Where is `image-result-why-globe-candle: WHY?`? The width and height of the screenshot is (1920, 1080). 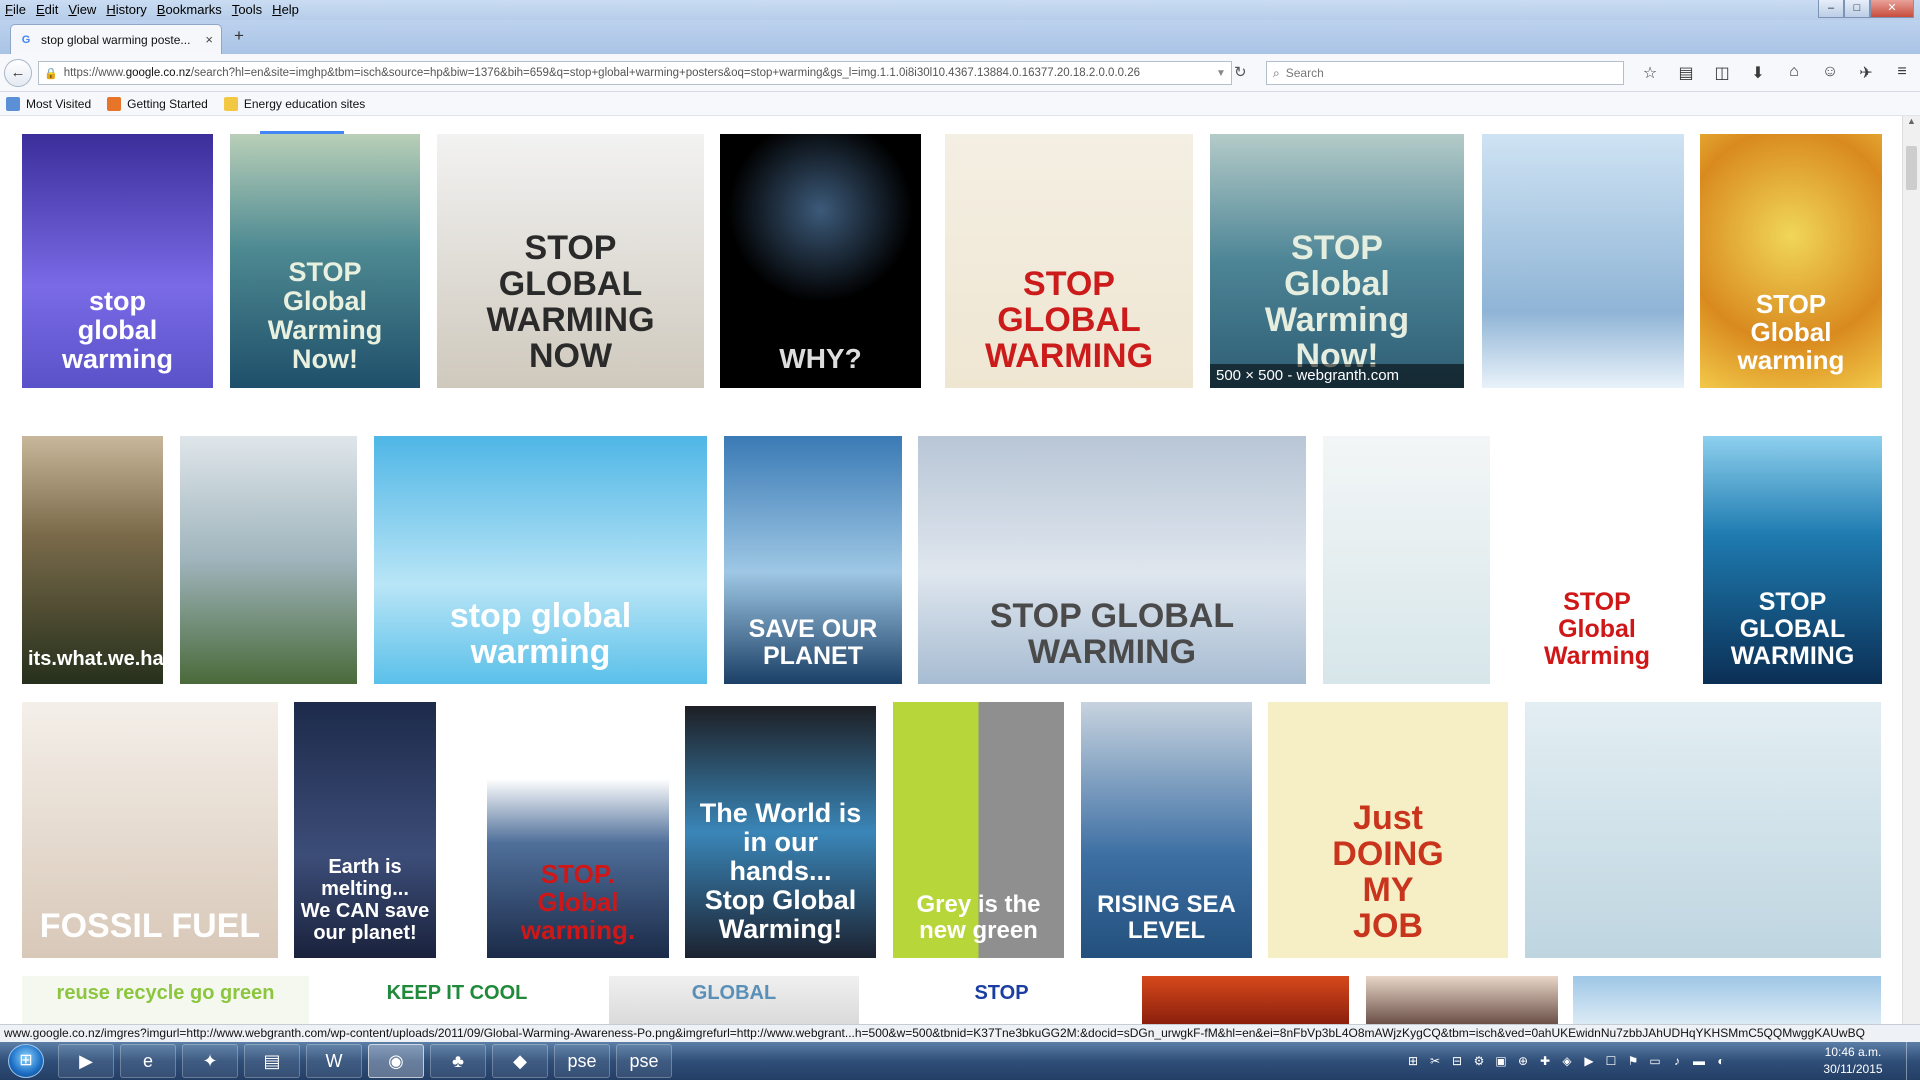 image-result-why-globe-candle: WHY? is located at coordinates (820, 261).